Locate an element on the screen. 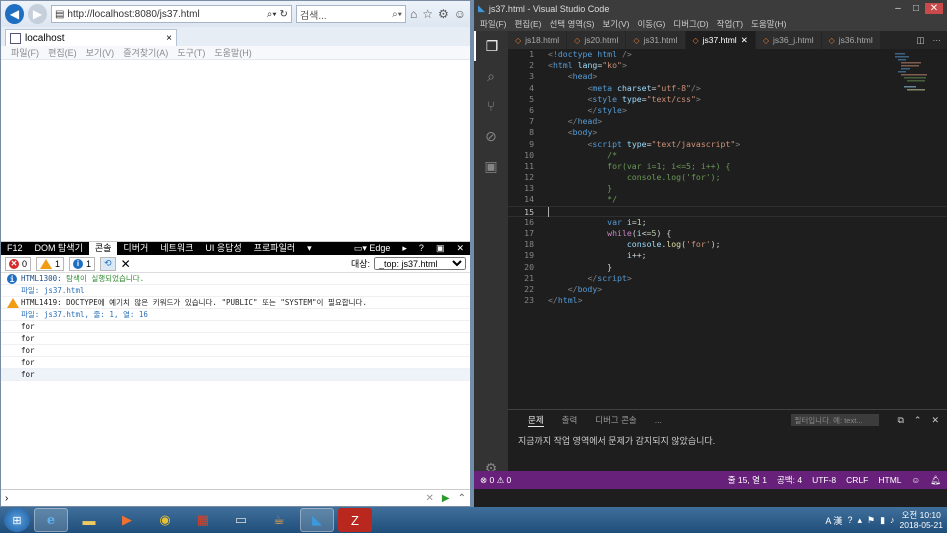 This screenshot has height=533, width=947. menu-tools: 도구(T) is located at coordinates (191, 52).